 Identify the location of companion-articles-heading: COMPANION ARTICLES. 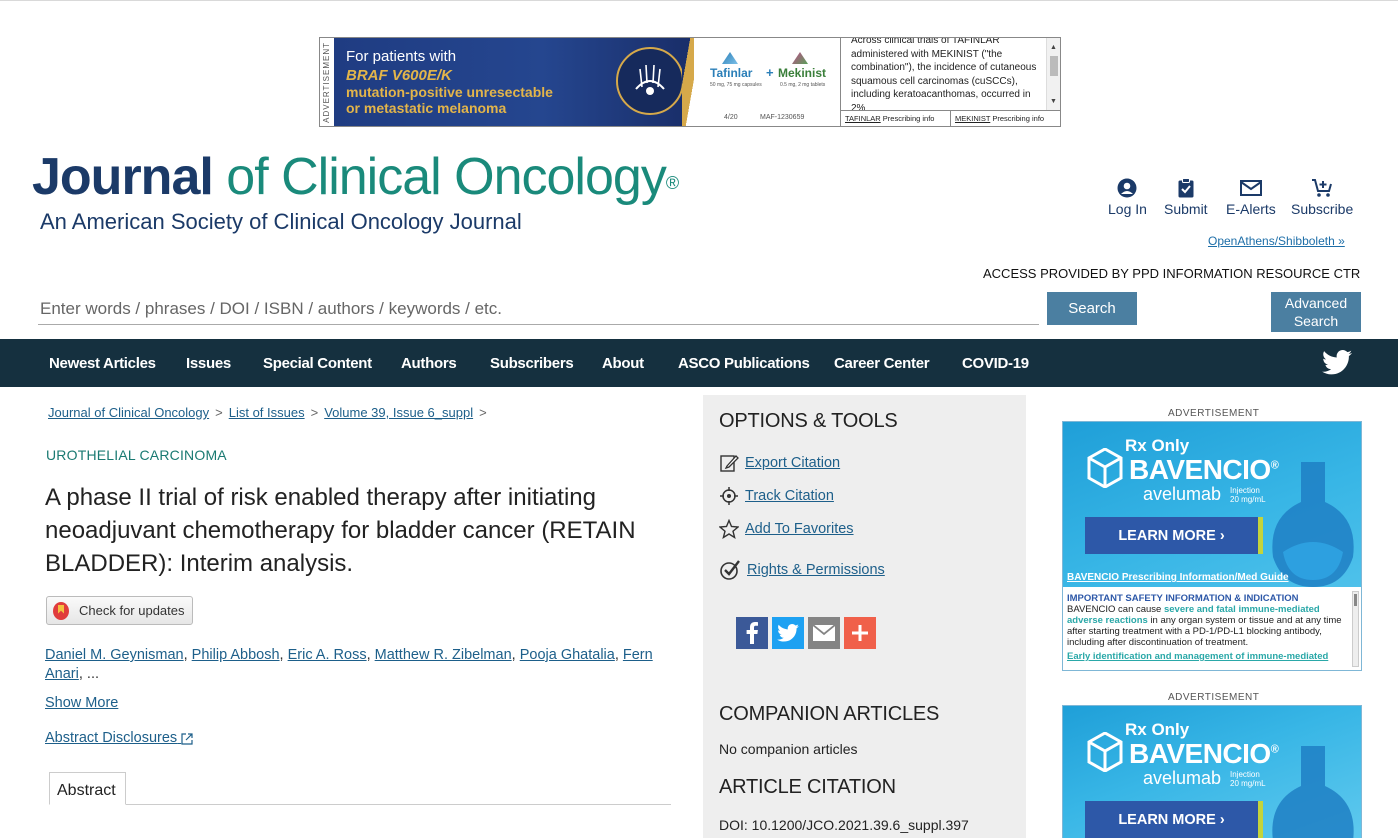
(829, 714).